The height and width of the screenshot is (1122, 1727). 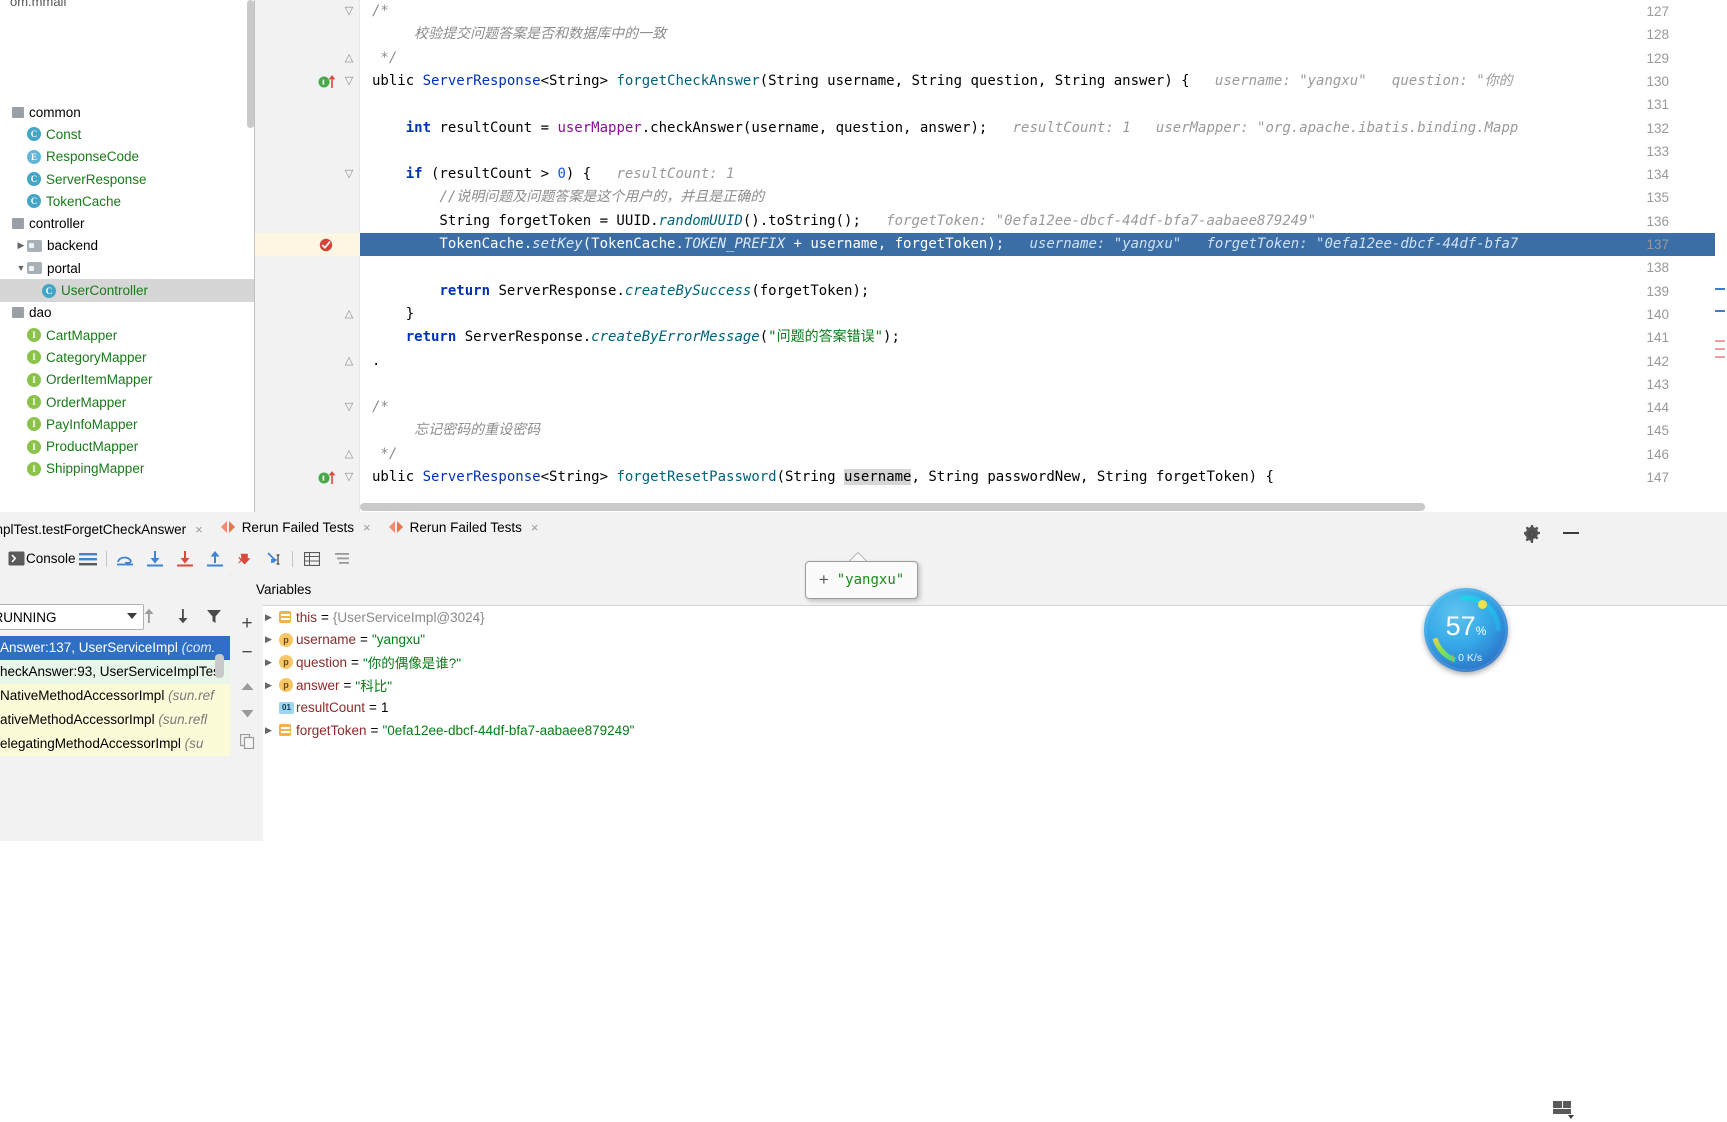 I want to click on code-line: //说明问题及问题答案是这个用户的，并且是正确的, so click(x=1043, y=197).